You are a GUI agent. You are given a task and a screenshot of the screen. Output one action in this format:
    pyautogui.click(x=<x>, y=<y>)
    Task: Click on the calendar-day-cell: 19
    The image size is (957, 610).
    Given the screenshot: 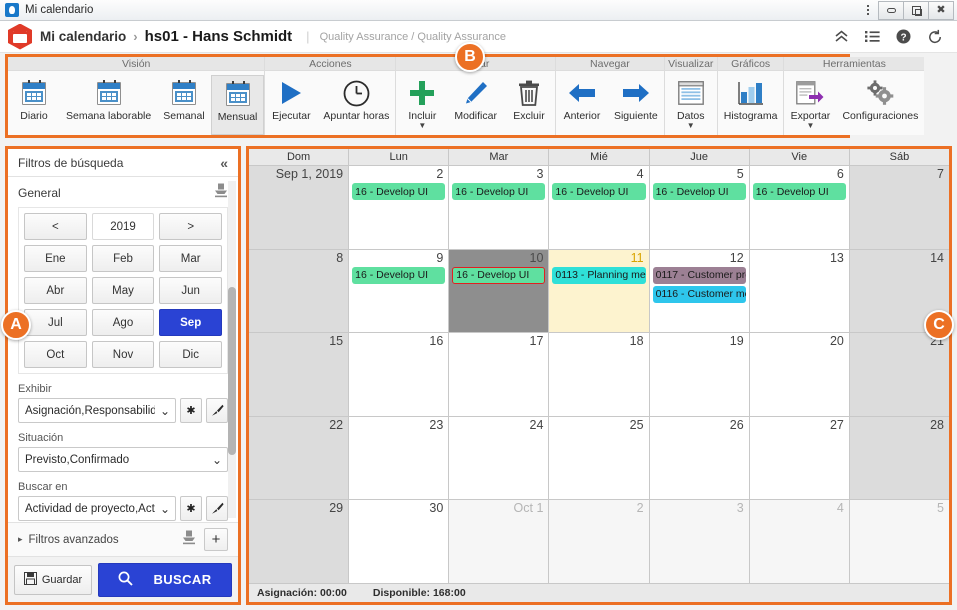 What is the action you would take?
    pyautogui.click(x=699, y=374)
    